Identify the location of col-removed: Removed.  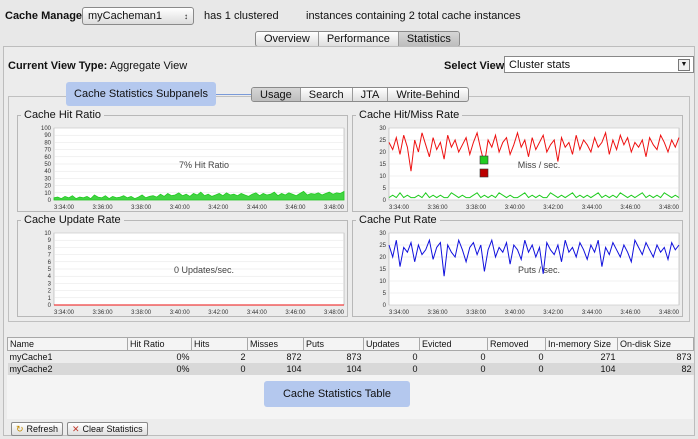
(516, 344).